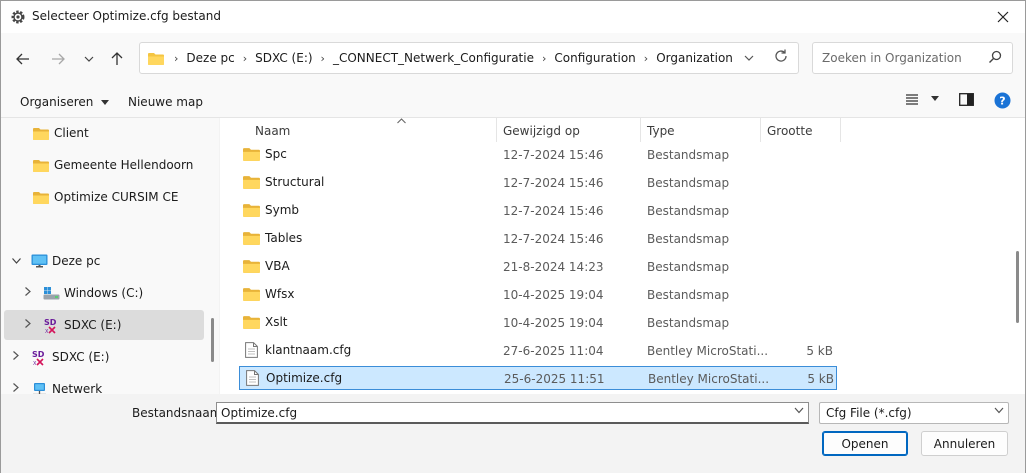  What do you see at coordinates (701, 130) in the screenshot?
I see `column-header-type: Type` at bounding box center [701, 130].